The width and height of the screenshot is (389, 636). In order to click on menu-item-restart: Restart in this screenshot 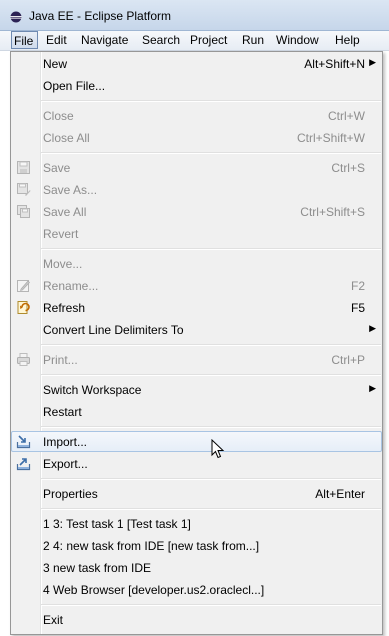, I will do `click(196, 411)`.